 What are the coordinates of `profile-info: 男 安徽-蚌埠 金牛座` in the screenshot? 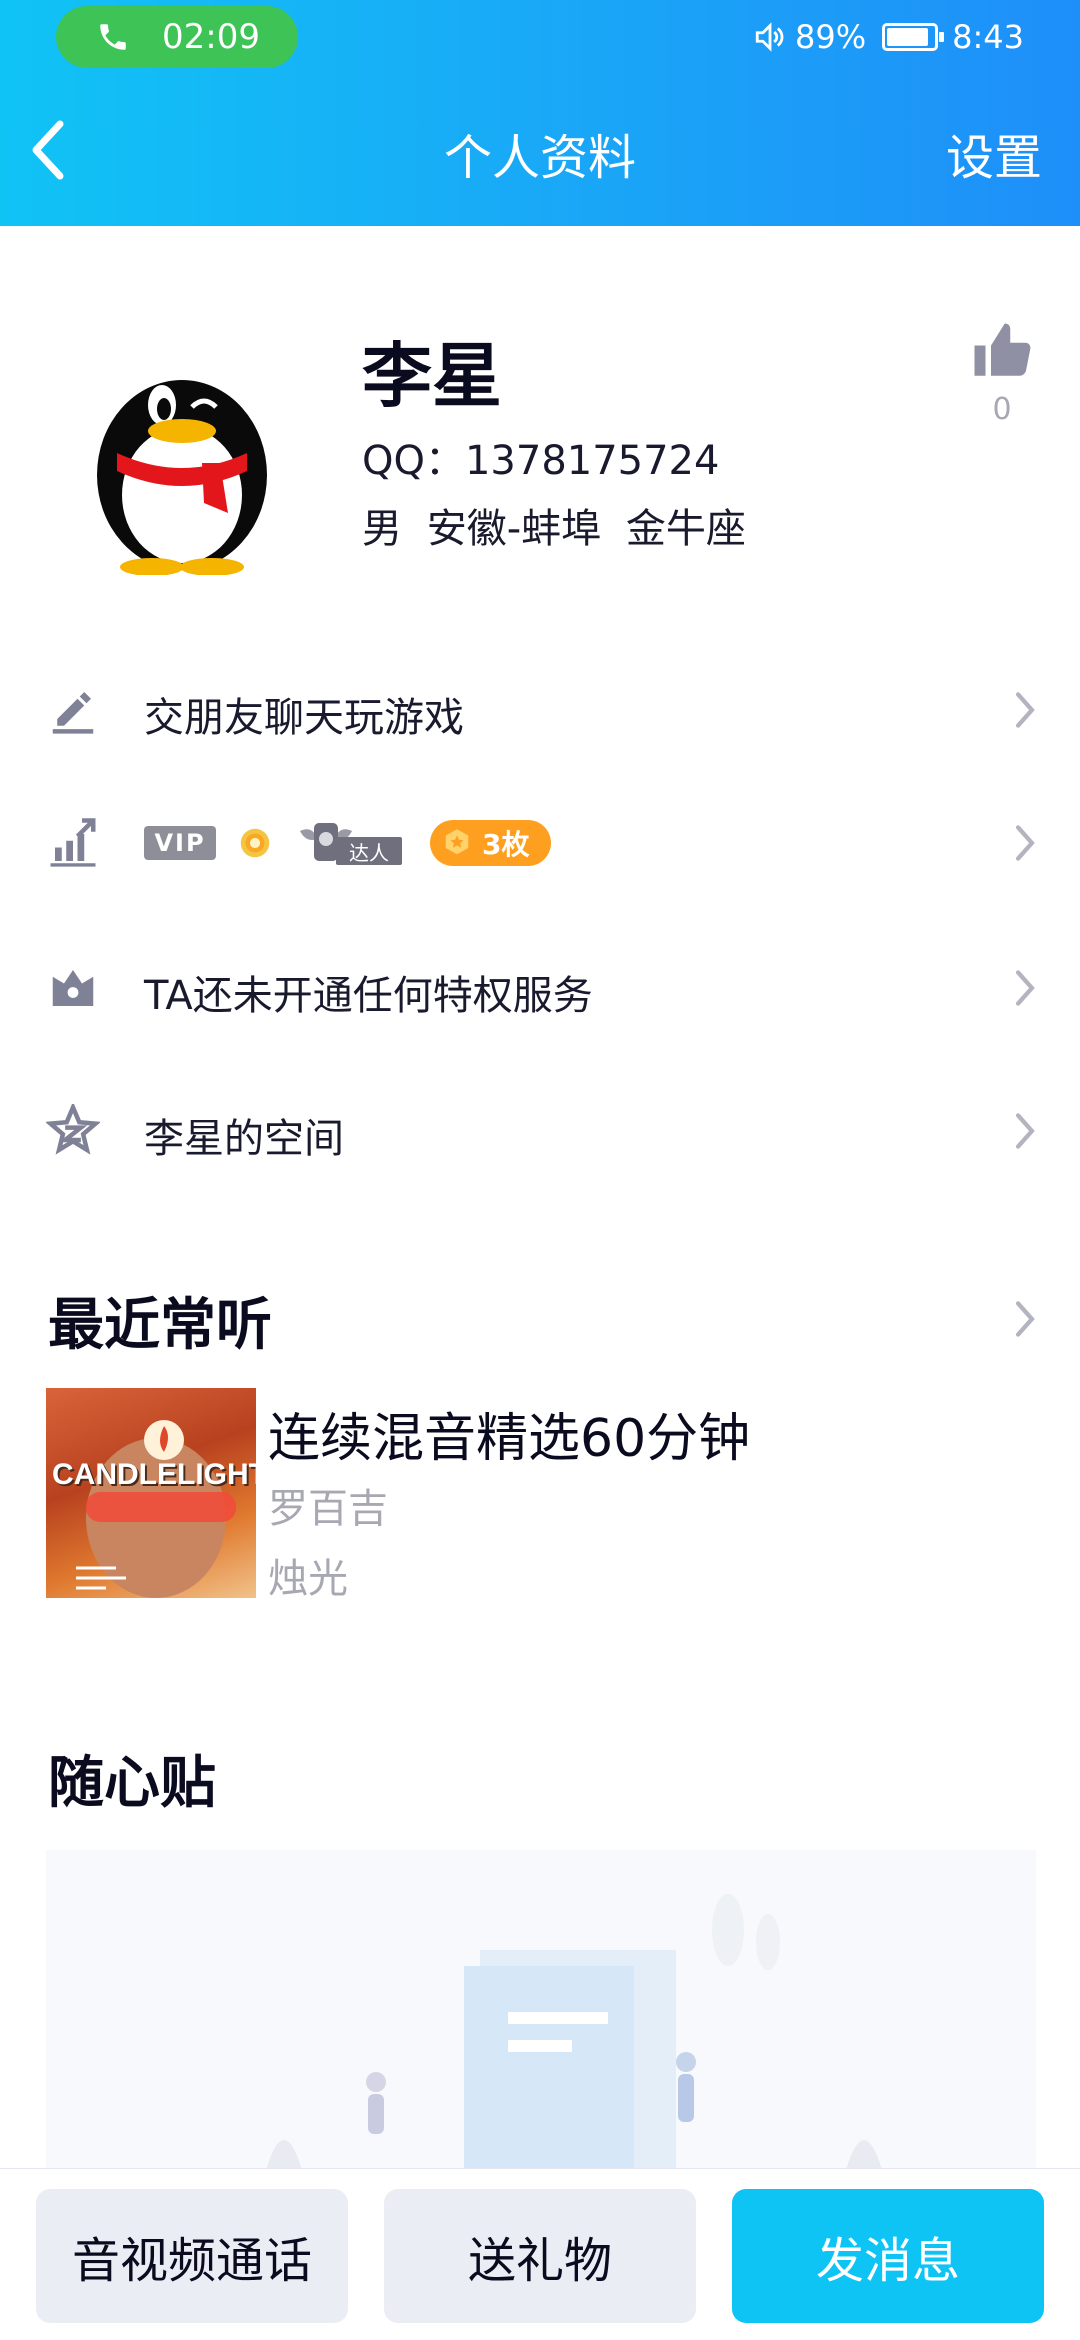 It's located at (554, 525).